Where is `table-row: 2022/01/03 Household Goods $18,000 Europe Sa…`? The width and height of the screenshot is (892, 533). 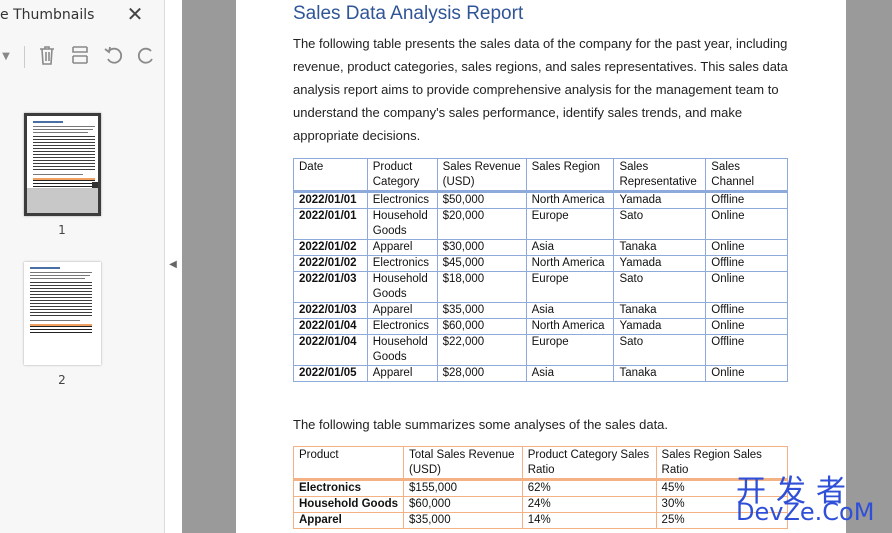
table-row: 2022/01/03 Household Goods $18,000 Europe Sa… is located at coordinates (540, 287).